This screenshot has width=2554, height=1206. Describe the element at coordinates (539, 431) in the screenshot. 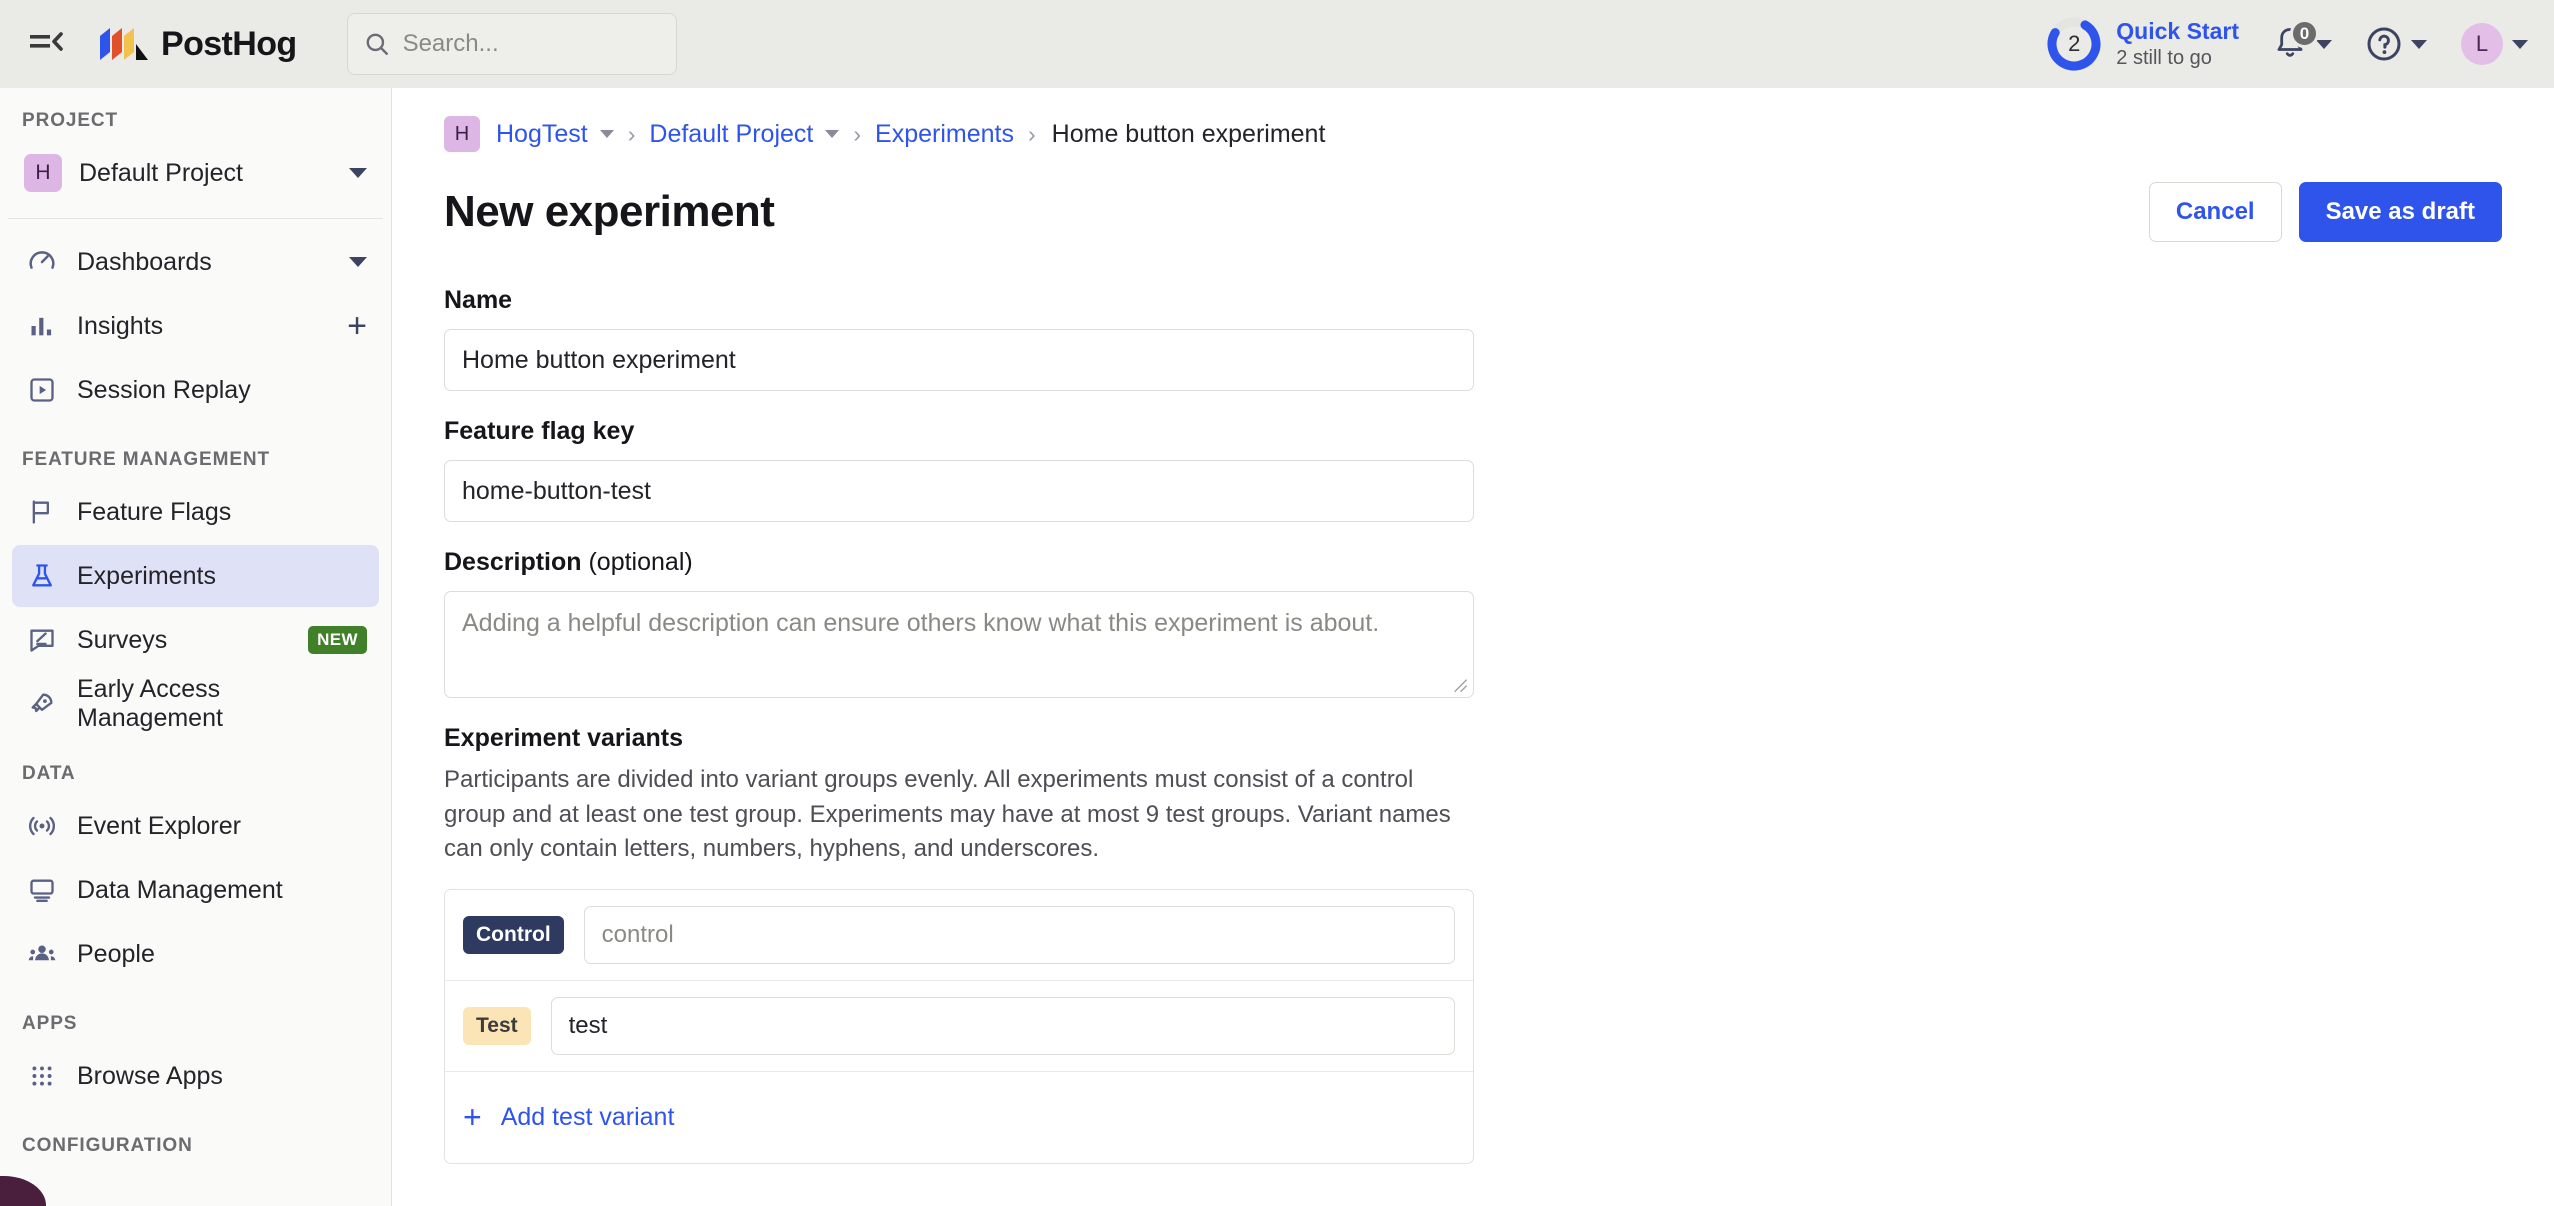

I see `feature-flag-key-label: Feature flag key` at that location.